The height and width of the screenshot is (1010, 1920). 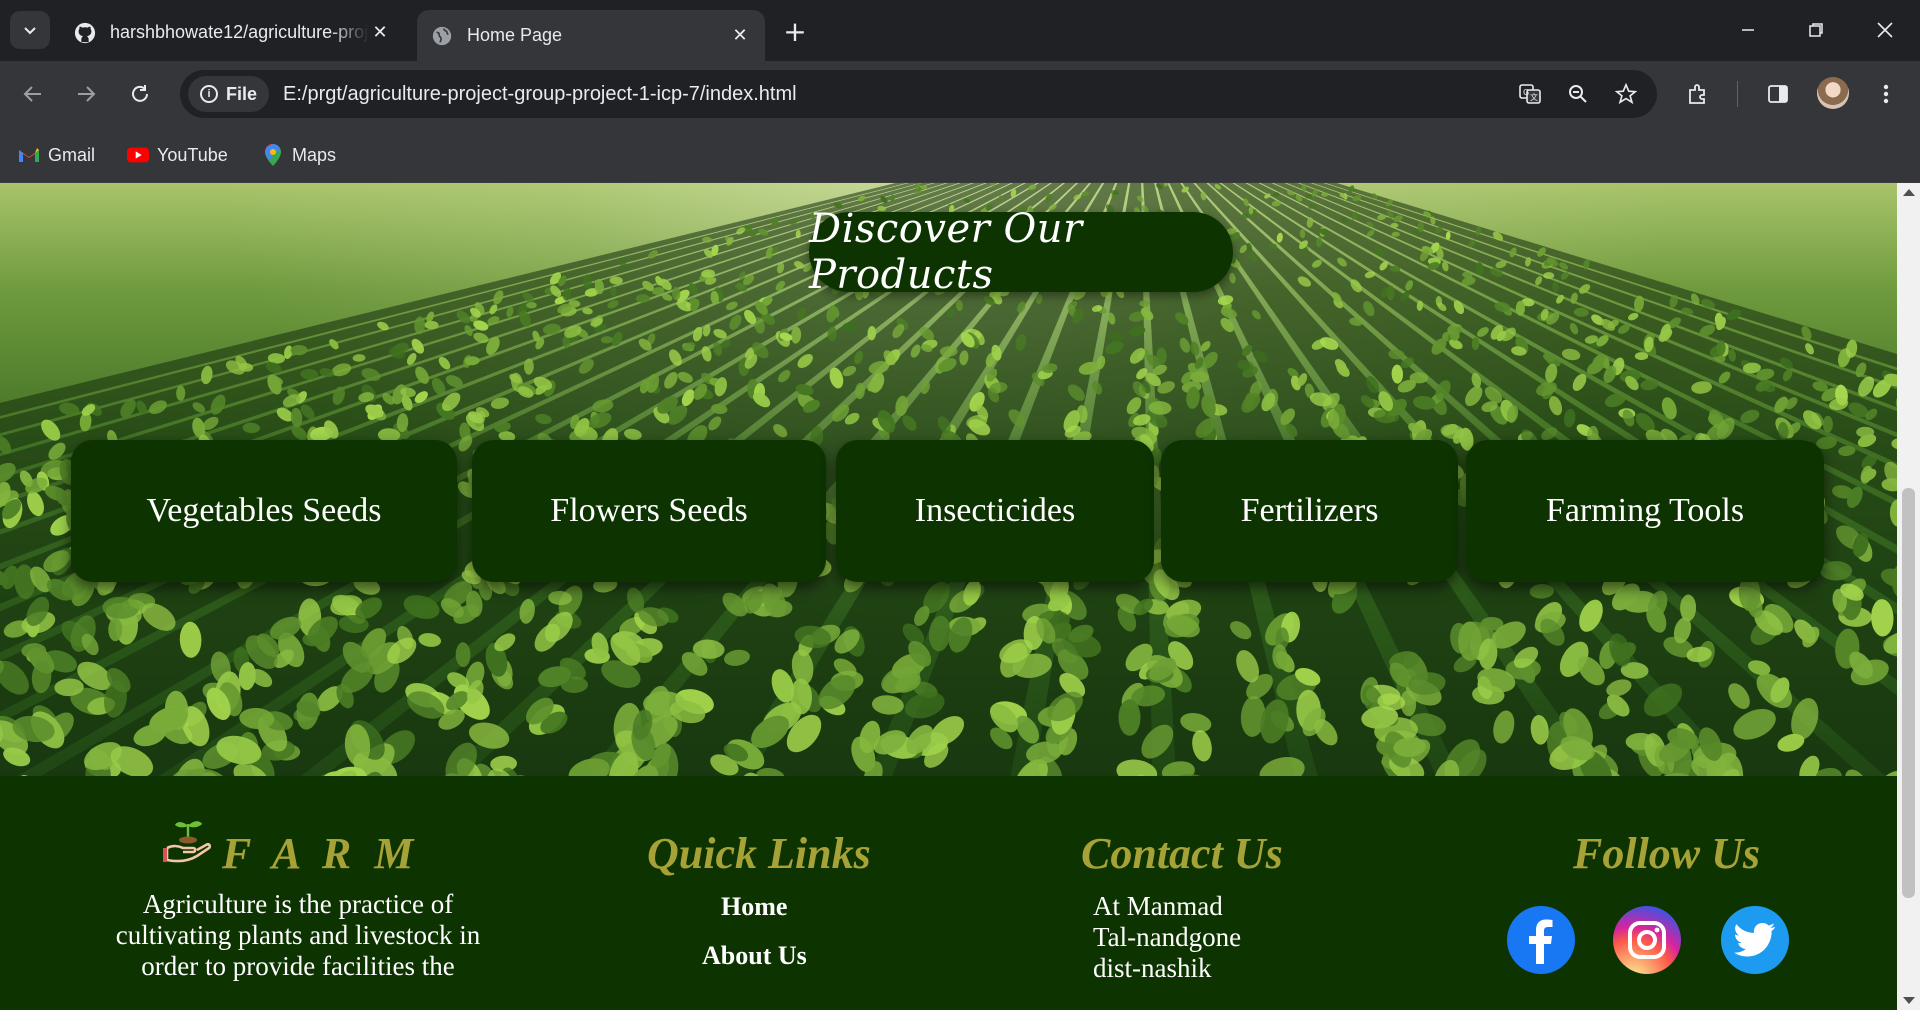 What do you see at coordinates (85, 33) in the screenshot?
I see `github-icon` at bounding box center [85, 33].